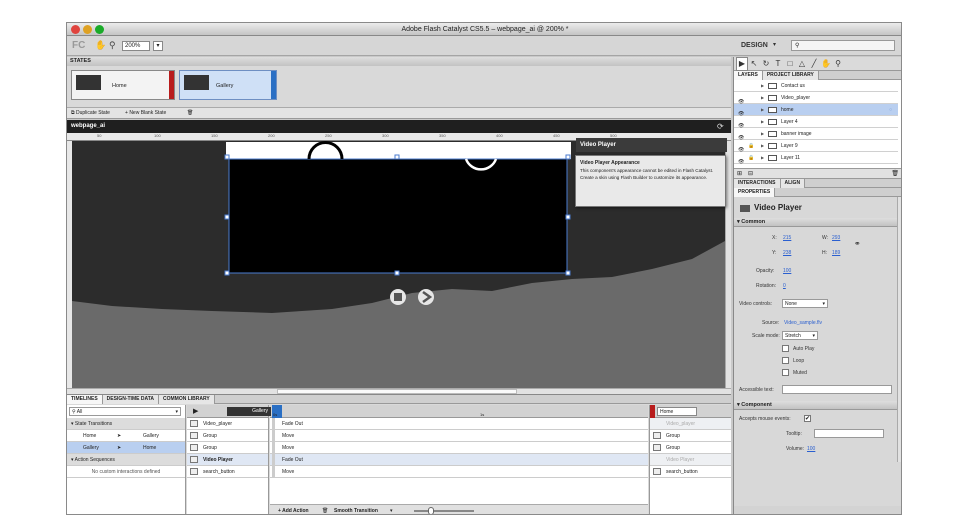 The image size is (957, 517). I want to click on line-tool-icon: ╱, so click(814, 64).